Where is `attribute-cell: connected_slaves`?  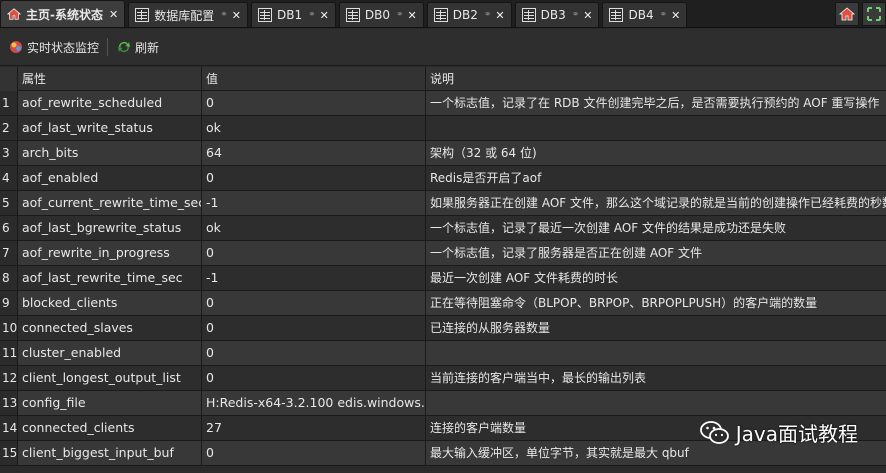 attribute-cell: connected_slaves is located at coordinates (110, 328).